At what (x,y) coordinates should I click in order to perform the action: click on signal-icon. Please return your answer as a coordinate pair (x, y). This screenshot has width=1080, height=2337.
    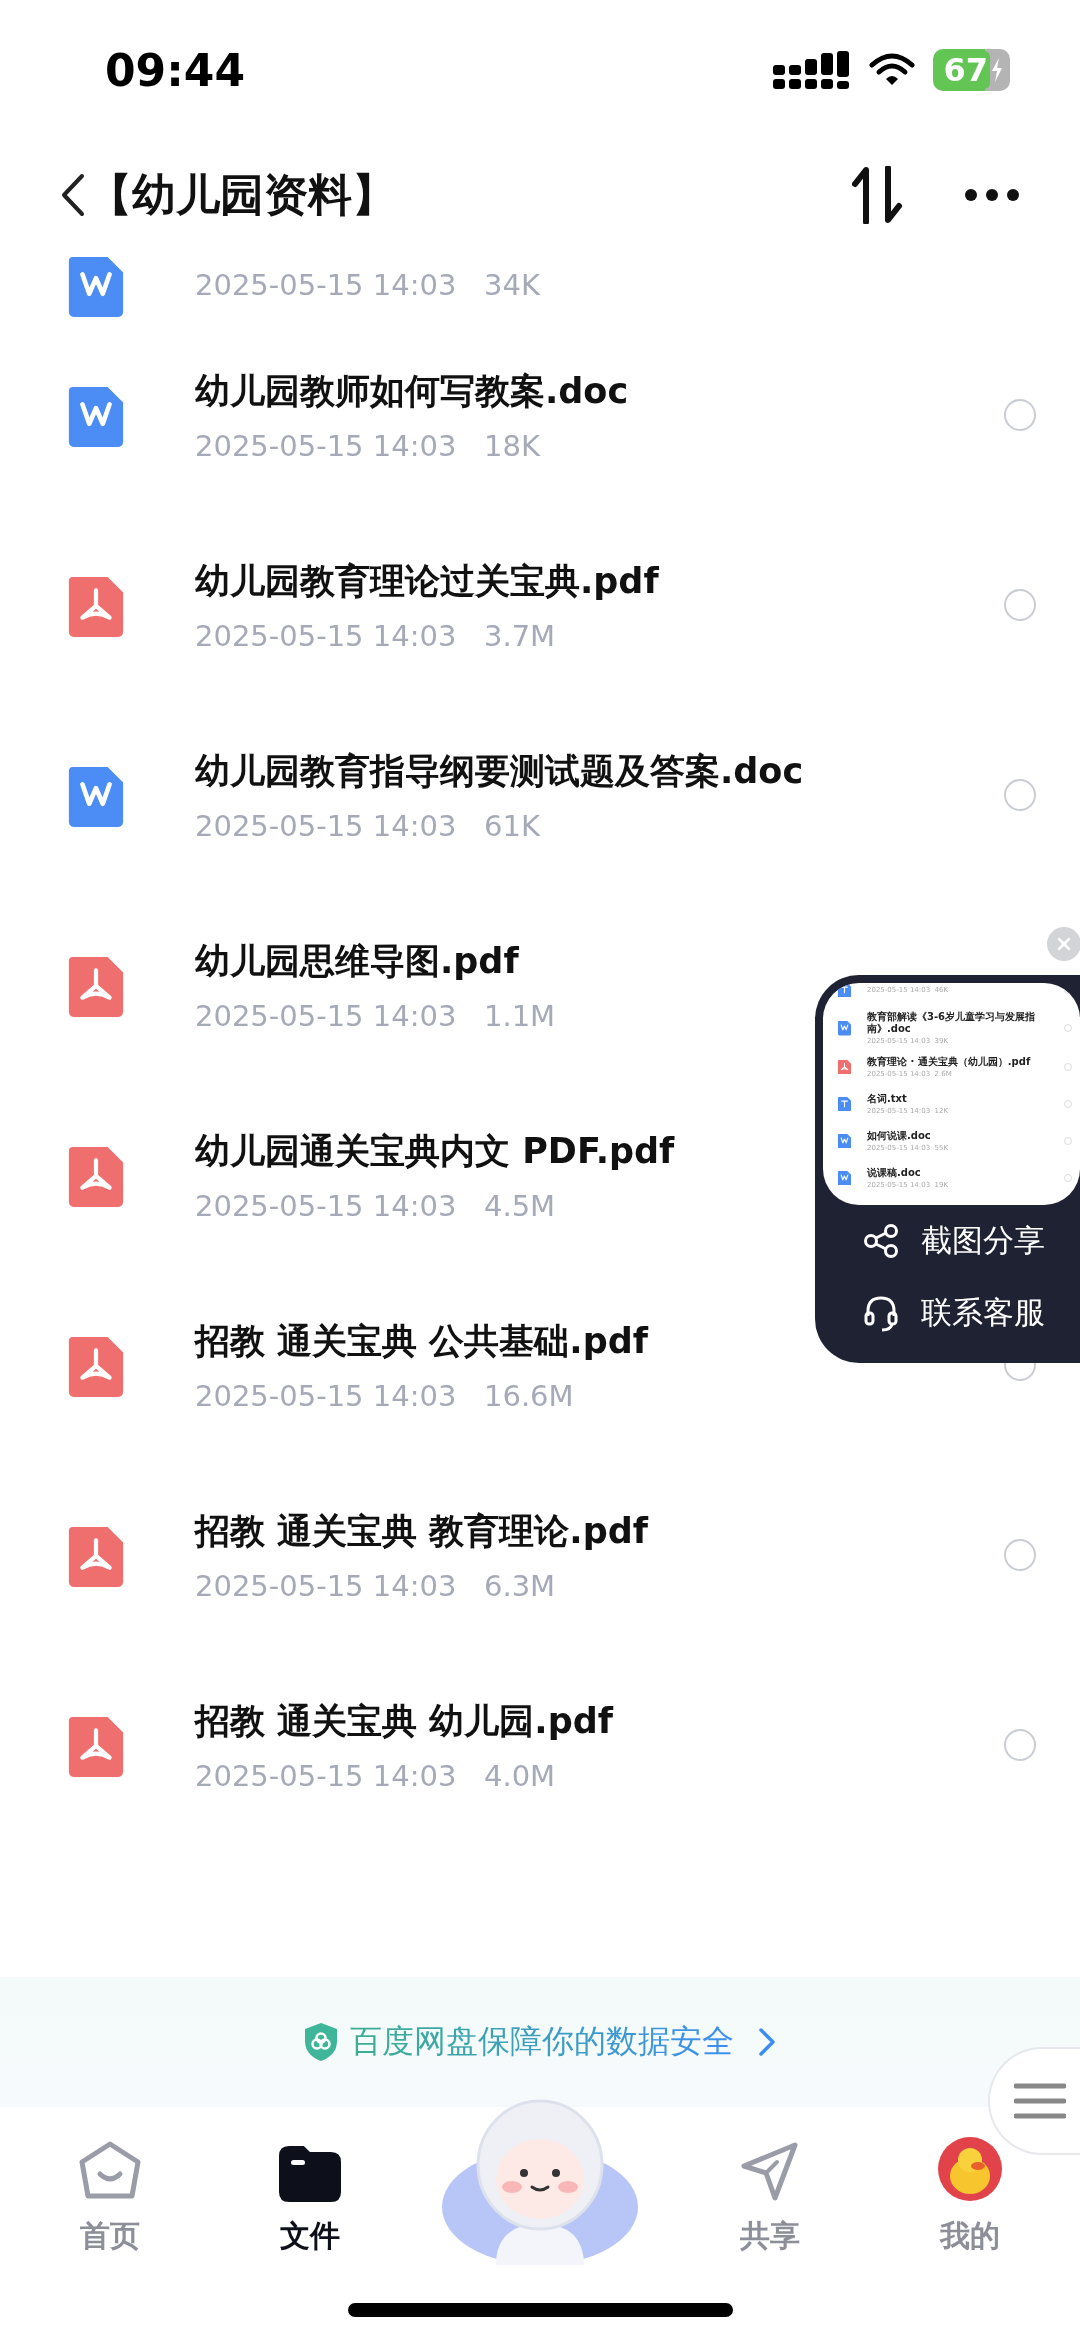
    Looking at the image, I should click on (812, 70).